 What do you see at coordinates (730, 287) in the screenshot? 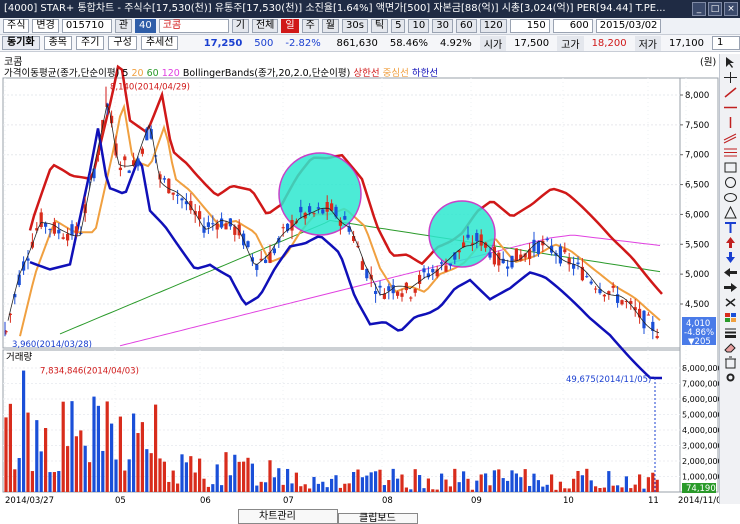
I see `arrow-right-icon` at bounding box center [730, 287].